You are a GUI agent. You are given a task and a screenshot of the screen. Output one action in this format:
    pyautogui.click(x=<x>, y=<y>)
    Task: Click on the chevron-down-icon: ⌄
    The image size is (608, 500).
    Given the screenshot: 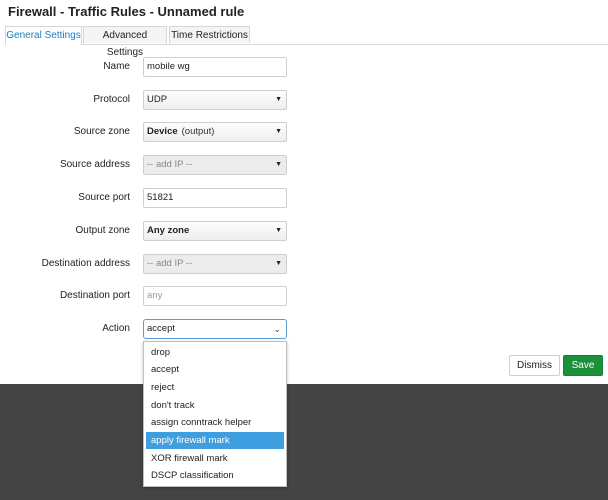 What is the action you would take?
    pyautogui.click(x=277, y=329)
    